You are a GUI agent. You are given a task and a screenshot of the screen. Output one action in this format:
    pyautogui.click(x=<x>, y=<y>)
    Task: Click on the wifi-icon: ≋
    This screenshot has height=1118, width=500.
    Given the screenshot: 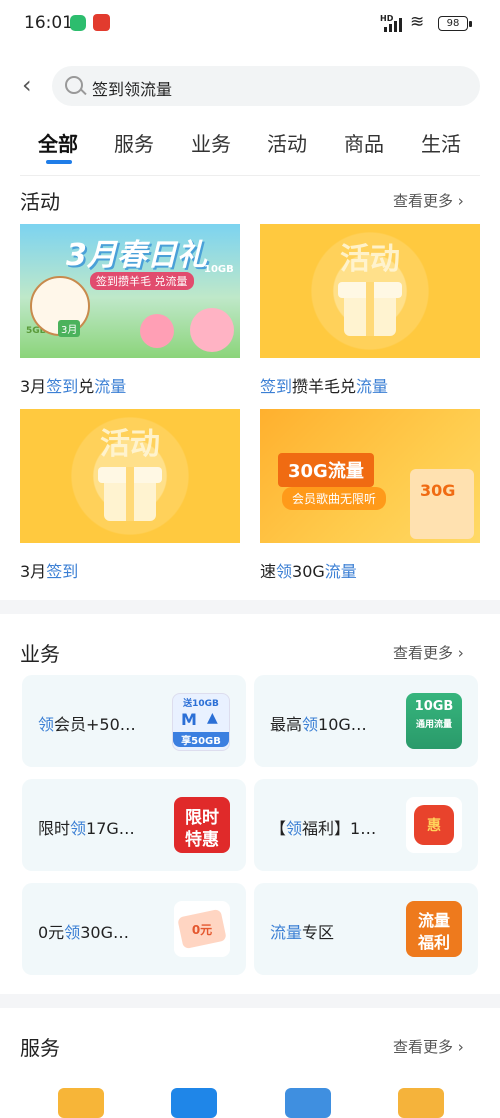 What is the action you would take?
    pyautogui.click(x=417, y=22)
    